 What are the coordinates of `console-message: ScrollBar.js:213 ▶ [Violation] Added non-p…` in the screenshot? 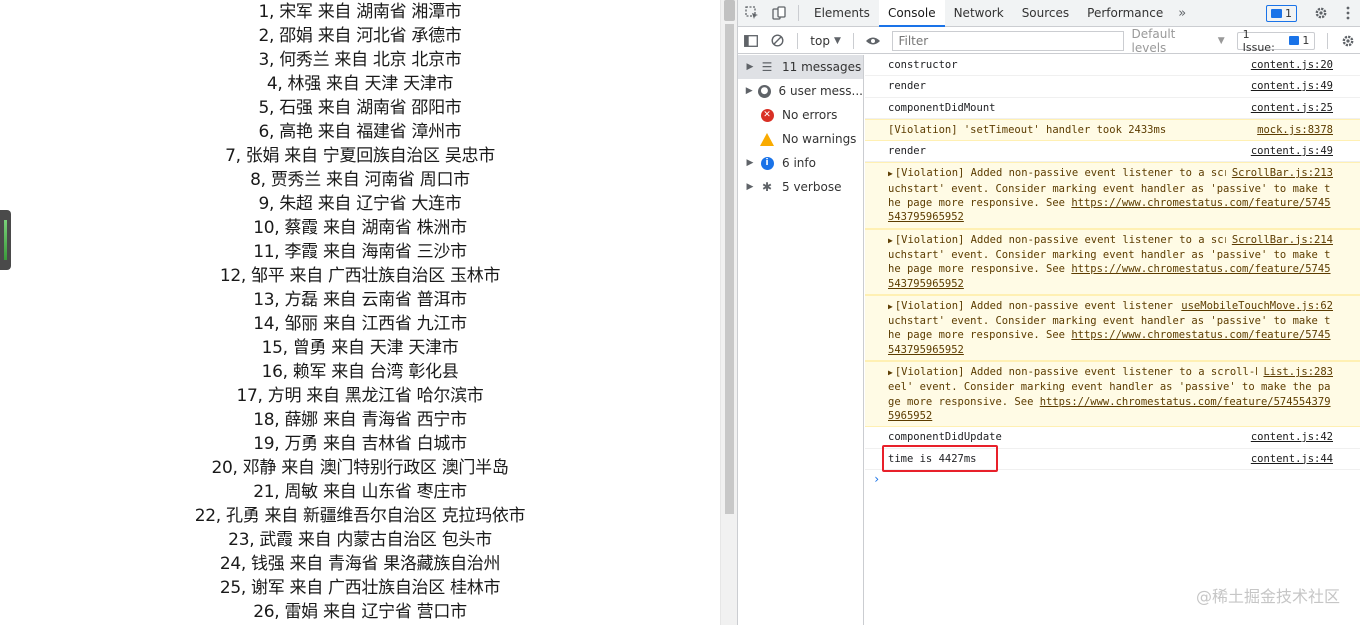 It's located at (1112, 195).